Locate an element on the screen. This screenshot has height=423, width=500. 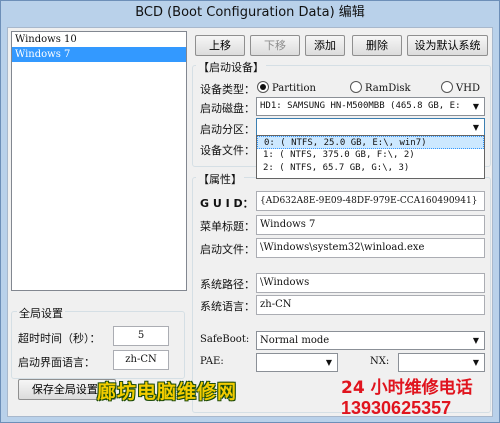
radio-vhd: VHD is located at coordinates (460, 88).